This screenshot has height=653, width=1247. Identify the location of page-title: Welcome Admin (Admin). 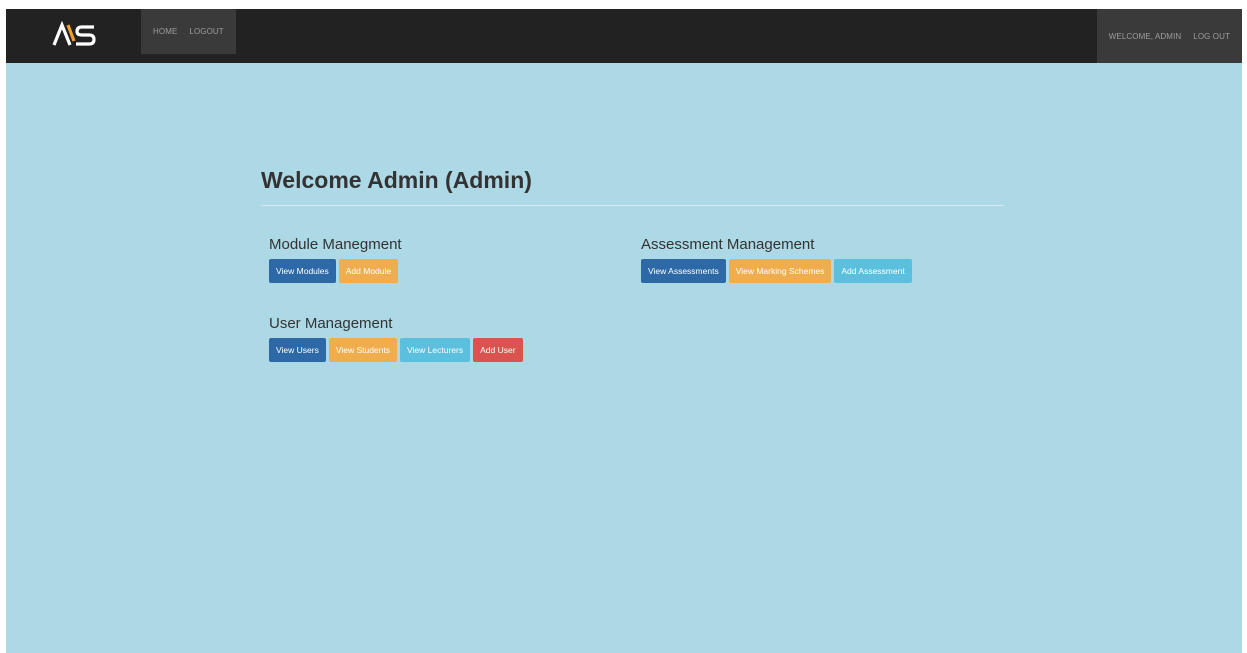
(396, 180).